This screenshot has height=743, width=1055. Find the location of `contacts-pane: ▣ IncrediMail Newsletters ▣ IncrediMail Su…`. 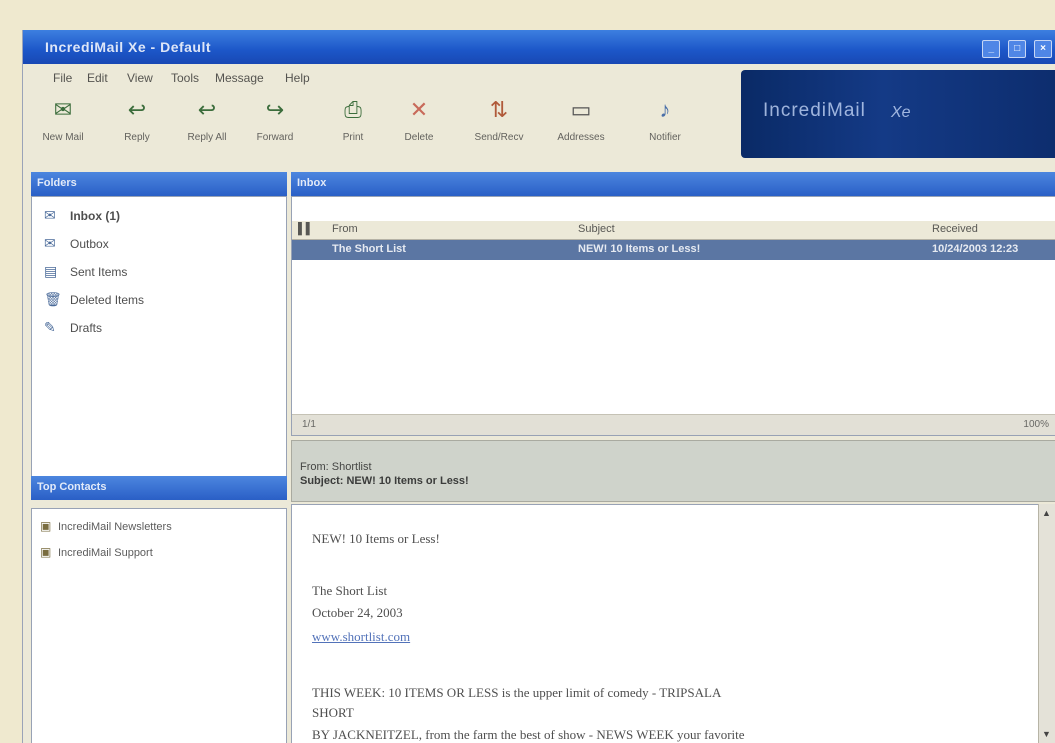

contacts-pane: ▣ IncrediMail Newsletters ▣ IncrediMail Su… is located at coordinates (159, 625).